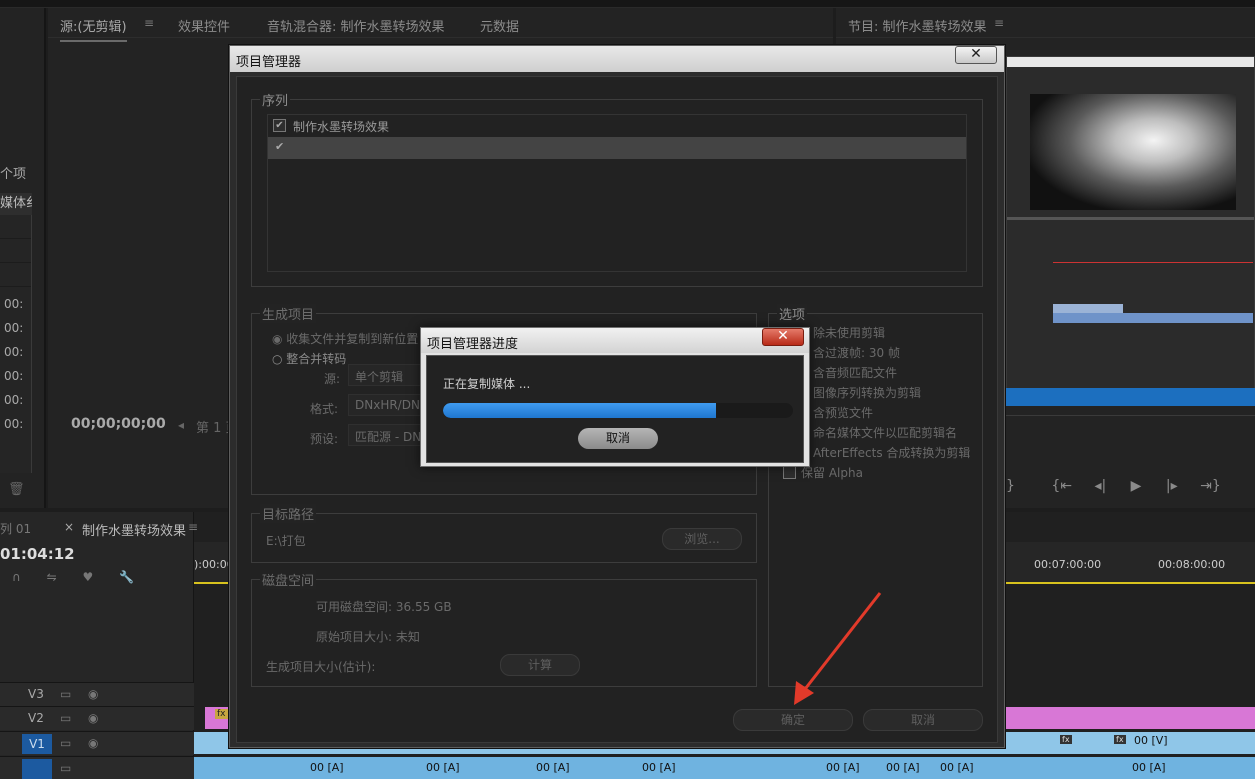 The height and width of the screenshot is (779, 1255). I want to click on options-legend: 选项, so click(792, 313).